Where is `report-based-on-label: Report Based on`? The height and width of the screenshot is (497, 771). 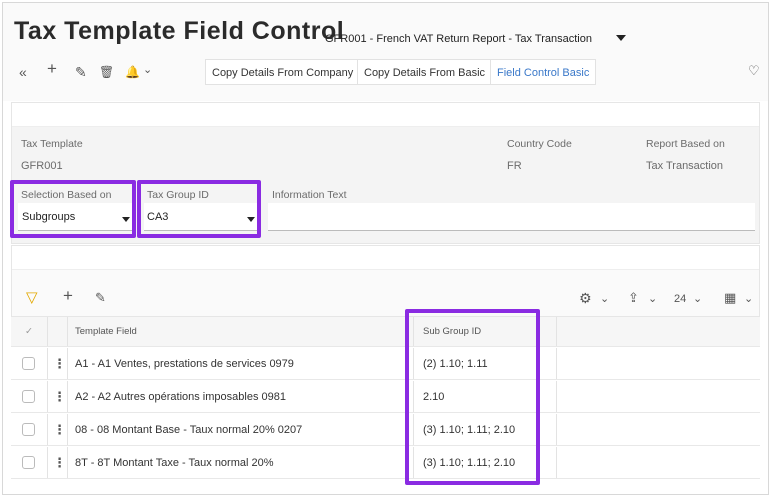
report-based-on-label: Report Based on is located at coordinates (685, 144).